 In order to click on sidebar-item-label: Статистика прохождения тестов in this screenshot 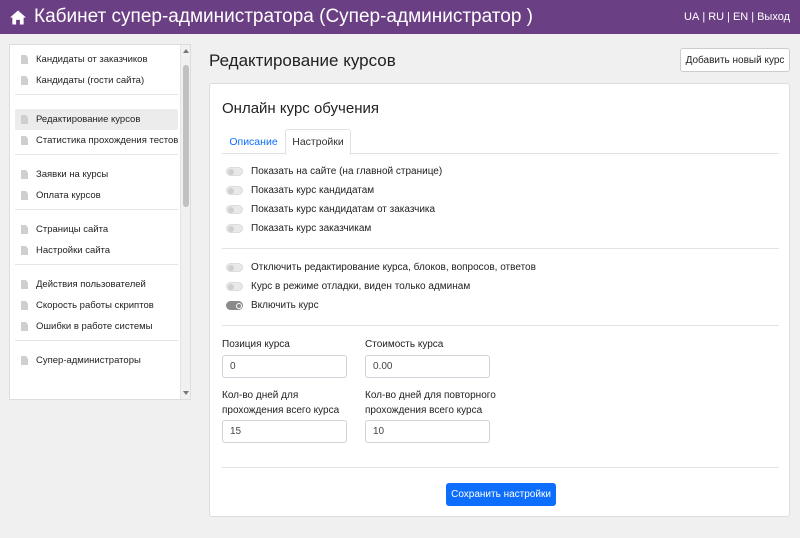, I will do `click(107, 140)`.